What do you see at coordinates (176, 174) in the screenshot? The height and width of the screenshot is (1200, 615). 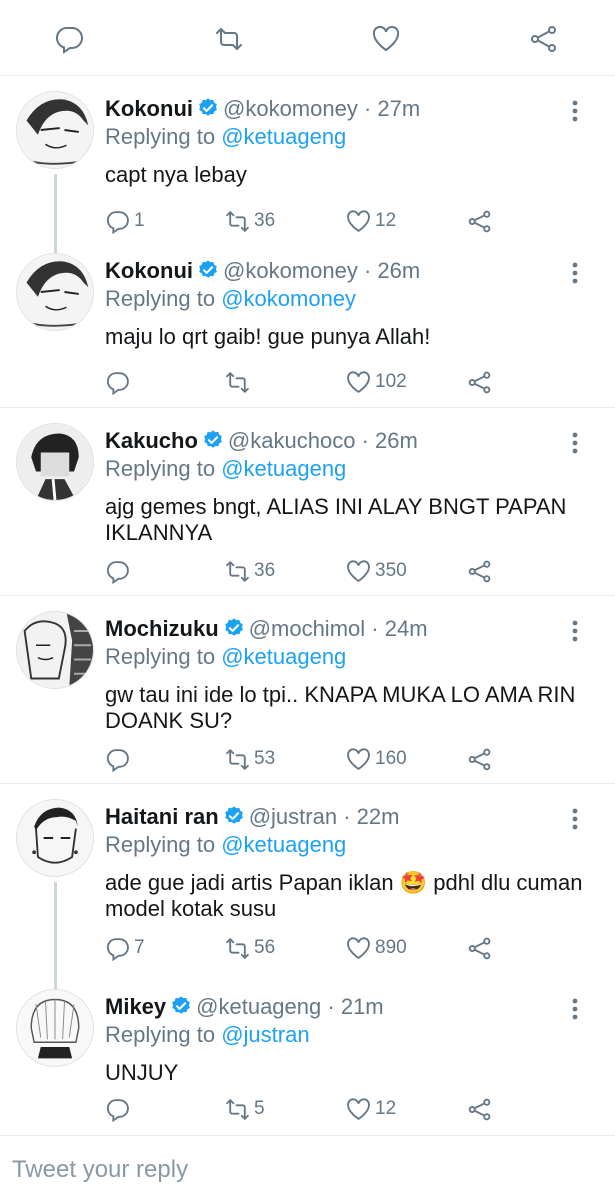 I see `tweet-text: capt nya lebay` at bounding box center [176, 174].